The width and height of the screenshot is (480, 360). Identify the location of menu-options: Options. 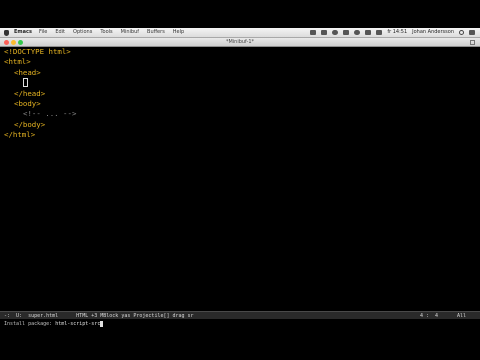
(82, 32).